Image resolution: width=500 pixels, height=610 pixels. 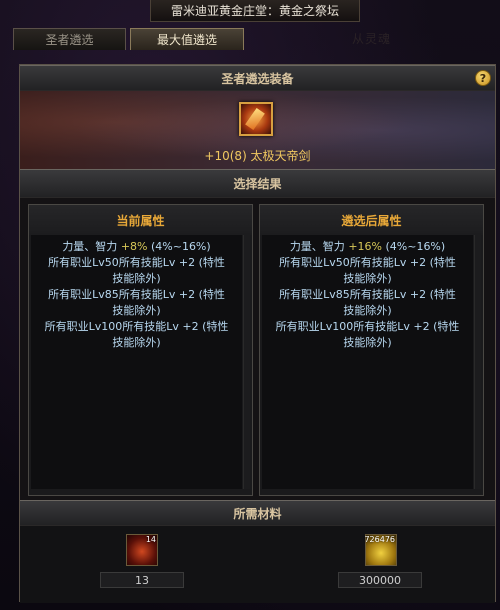 I want to click on sword-icon, so click(x=256, y=119).